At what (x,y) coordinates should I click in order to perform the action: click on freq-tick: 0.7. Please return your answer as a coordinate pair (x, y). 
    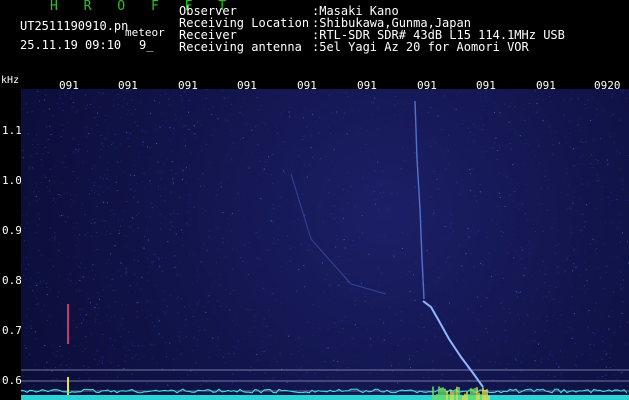
    Looking at the image, I should click on (12, 330).